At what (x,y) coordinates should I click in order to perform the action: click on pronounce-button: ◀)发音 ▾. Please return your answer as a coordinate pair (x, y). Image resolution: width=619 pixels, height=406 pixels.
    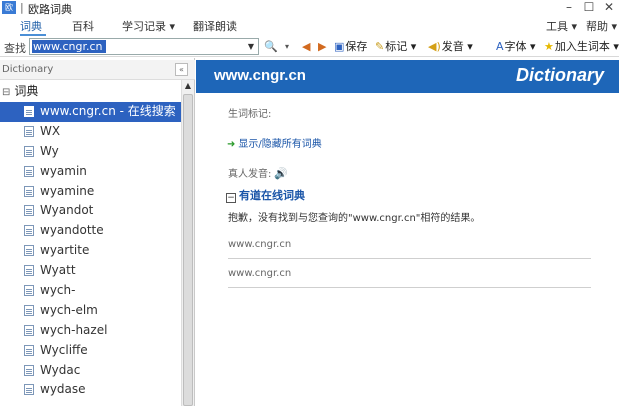
    Looking at the image, I should click on (450, 47).